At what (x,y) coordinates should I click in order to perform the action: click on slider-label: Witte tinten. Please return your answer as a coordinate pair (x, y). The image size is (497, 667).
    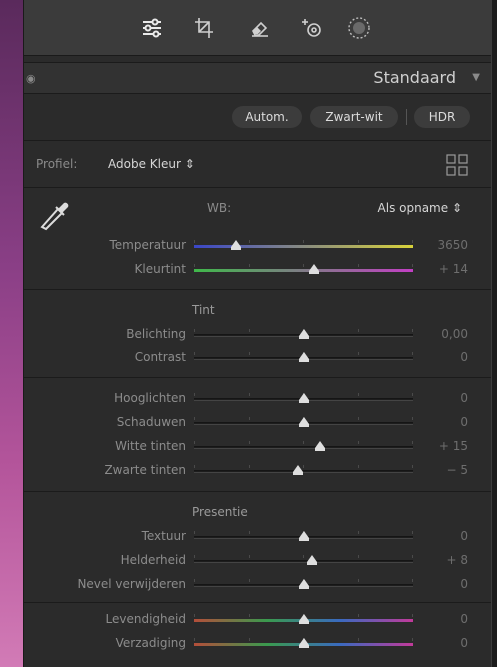
    Looking at the image, I should click on (150, 446).